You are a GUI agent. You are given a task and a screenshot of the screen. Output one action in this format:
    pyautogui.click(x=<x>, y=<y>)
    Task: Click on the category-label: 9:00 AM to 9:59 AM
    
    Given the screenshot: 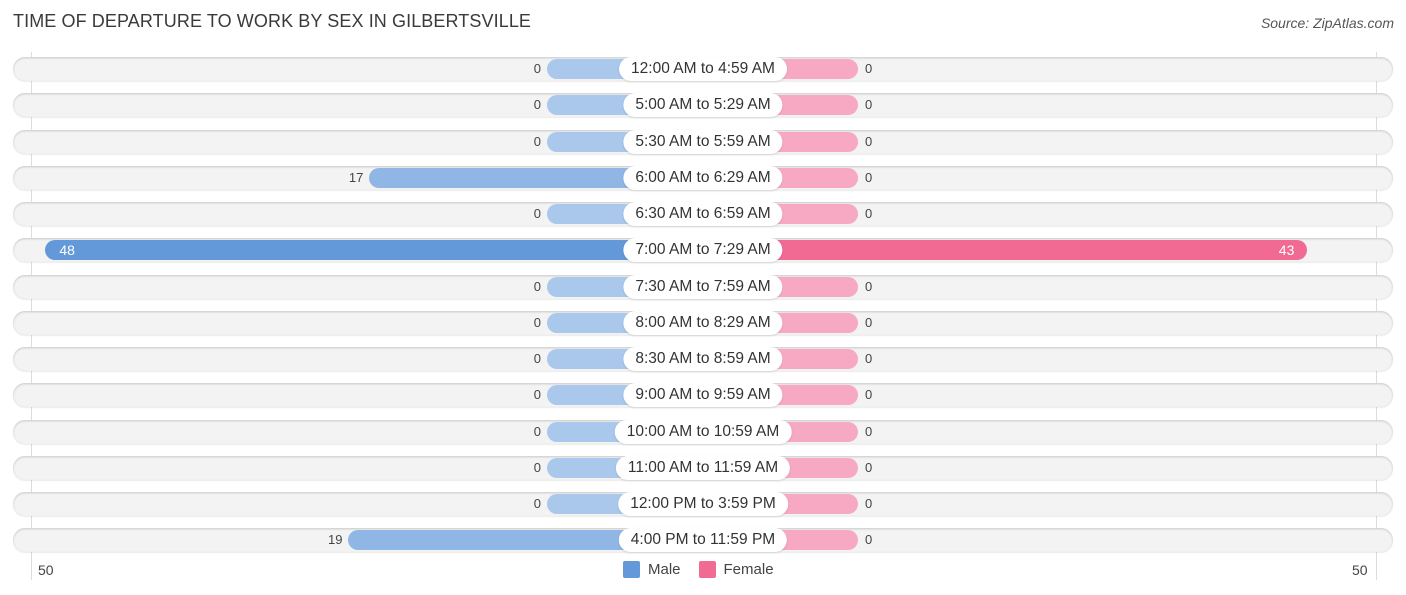 What is the action you would take?
    pyautogui.click(x=703, y=395)
    